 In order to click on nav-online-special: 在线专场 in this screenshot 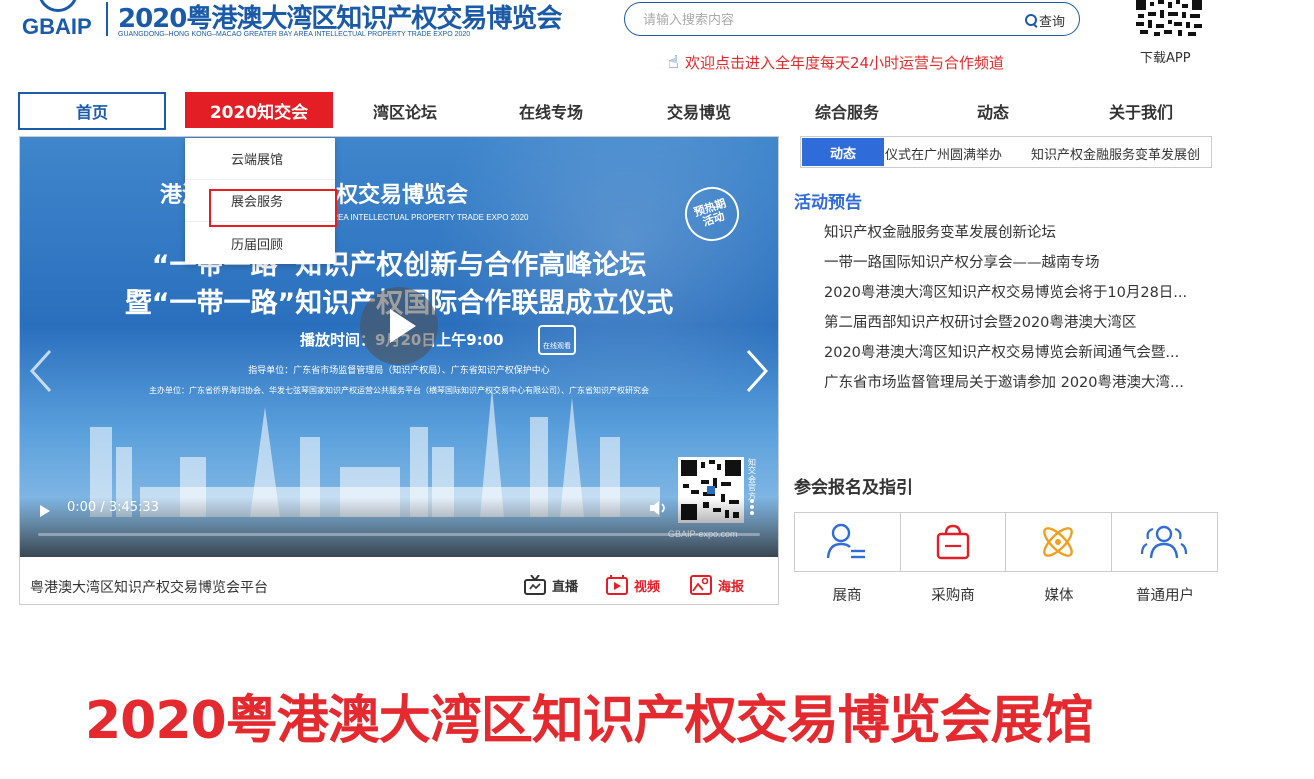, I will do `click(551, 111)`.